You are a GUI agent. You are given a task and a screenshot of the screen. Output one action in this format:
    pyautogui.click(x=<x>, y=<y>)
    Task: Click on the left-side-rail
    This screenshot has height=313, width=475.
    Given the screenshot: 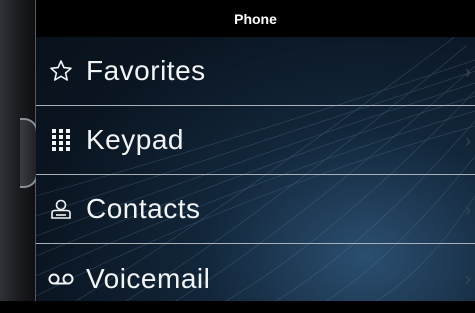 What is the action you would take?
    pyautogui.click(x=19, y=150)
    